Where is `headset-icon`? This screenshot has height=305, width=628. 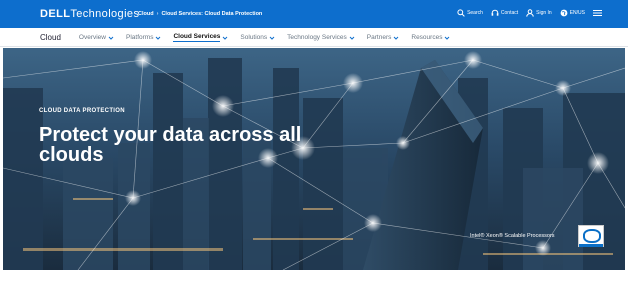
headset-icon is located at coordinates (495, 13).